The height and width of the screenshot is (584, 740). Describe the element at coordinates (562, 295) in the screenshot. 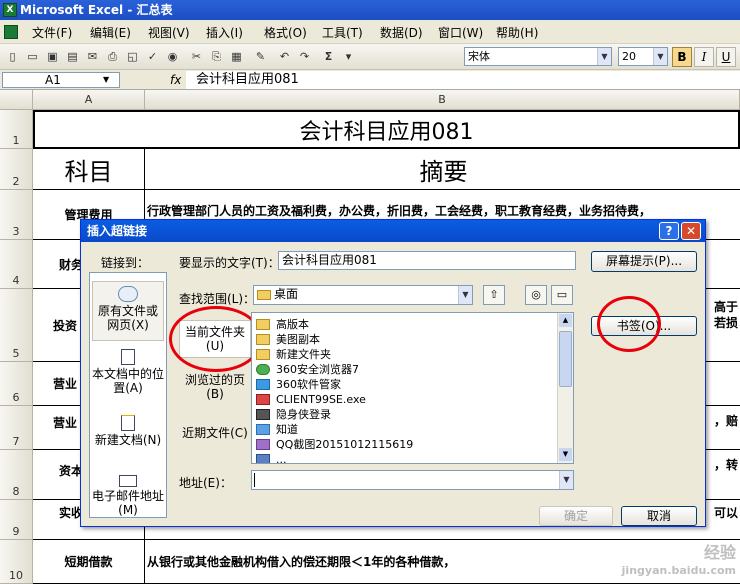

I see `browse-file-icon: ▭` at that location.